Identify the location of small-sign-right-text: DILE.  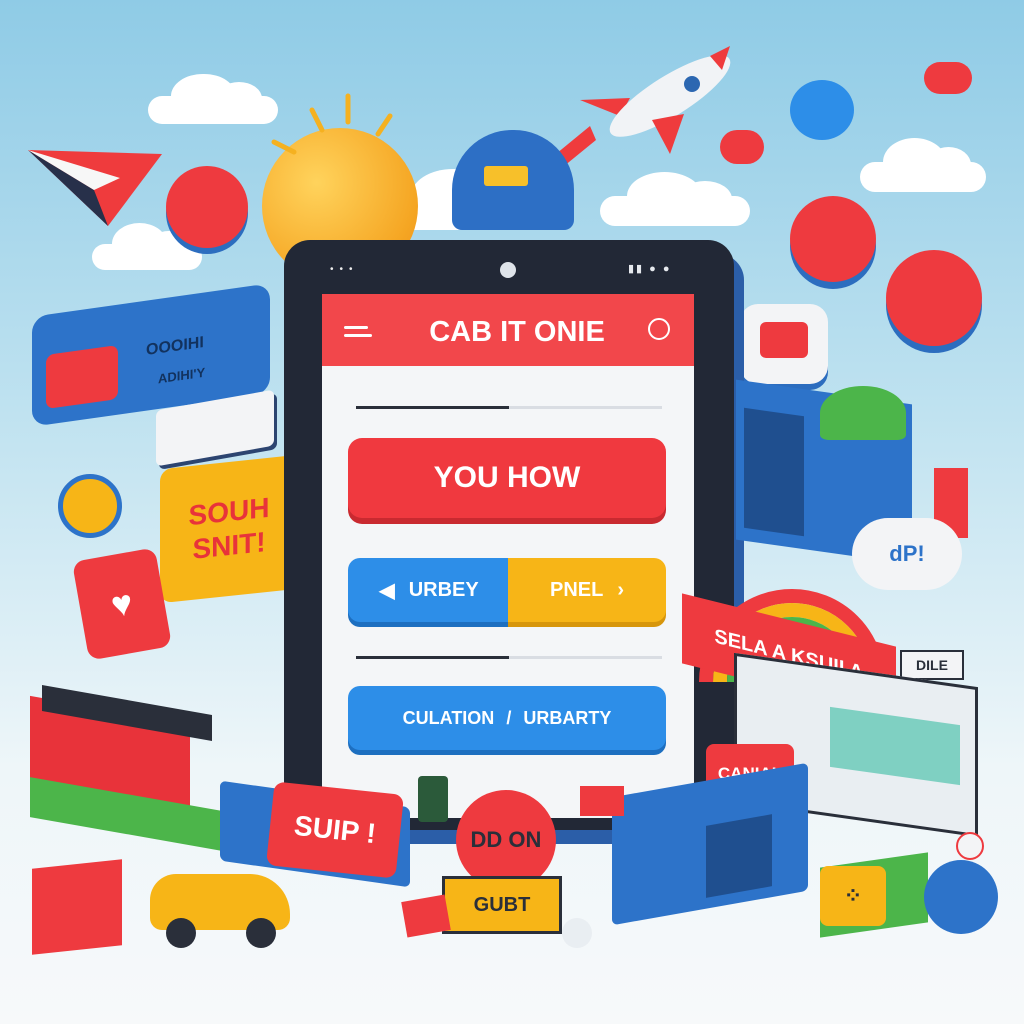
(932, 665).